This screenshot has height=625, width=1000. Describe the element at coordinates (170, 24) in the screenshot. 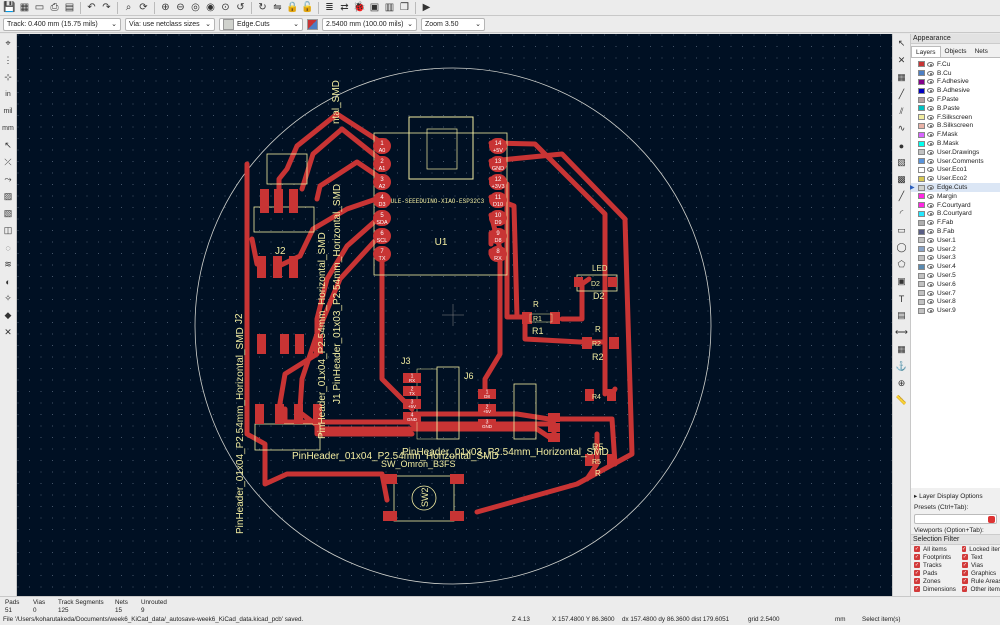

I see `via-size-select: Via: use netclass sizes ⌄` at that location.